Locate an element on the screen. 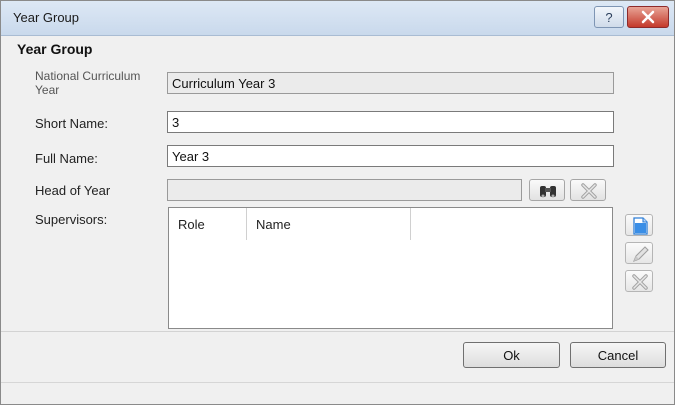 The width and height of the screenshot is (675, 405). head-of-year-field is located at coordinates (344, 190).